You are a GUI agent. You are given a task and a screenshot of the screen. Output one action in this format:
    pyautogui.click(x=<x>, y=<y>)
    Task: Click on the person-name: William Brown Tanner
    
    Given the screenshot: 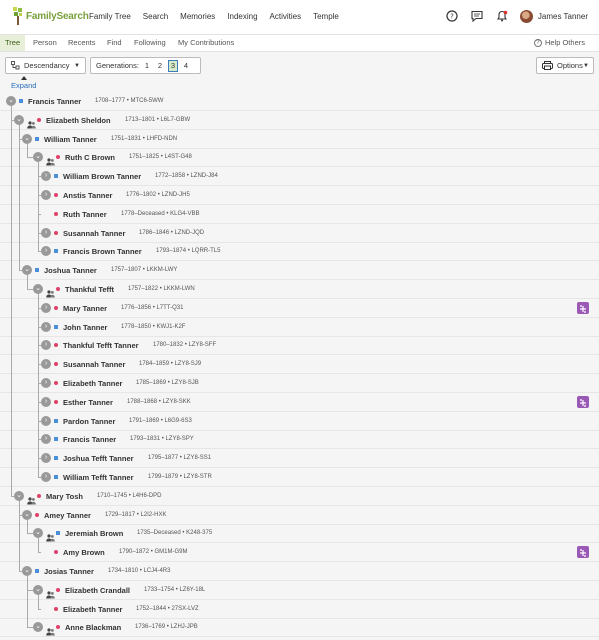 What is the action you would take?
    pyautogui.click(x=102, y=176)
    